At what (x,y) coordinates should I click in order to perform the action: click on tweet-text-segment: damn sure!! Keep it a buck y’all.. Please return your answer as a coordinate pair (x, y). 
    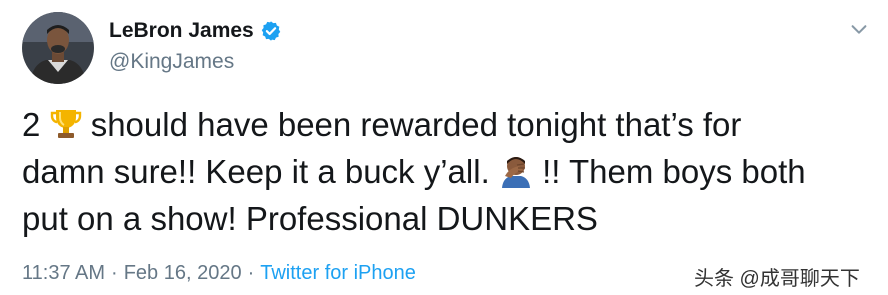
    Looking at the image, I should click on (256, 171).